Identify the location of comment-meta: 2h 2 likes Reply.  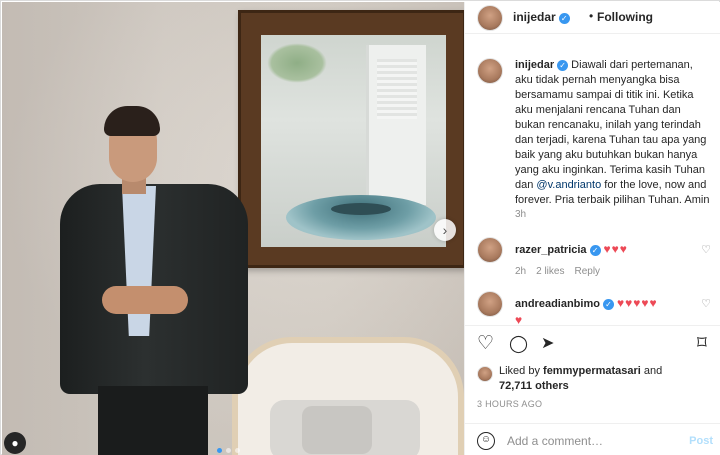
(557, 271).